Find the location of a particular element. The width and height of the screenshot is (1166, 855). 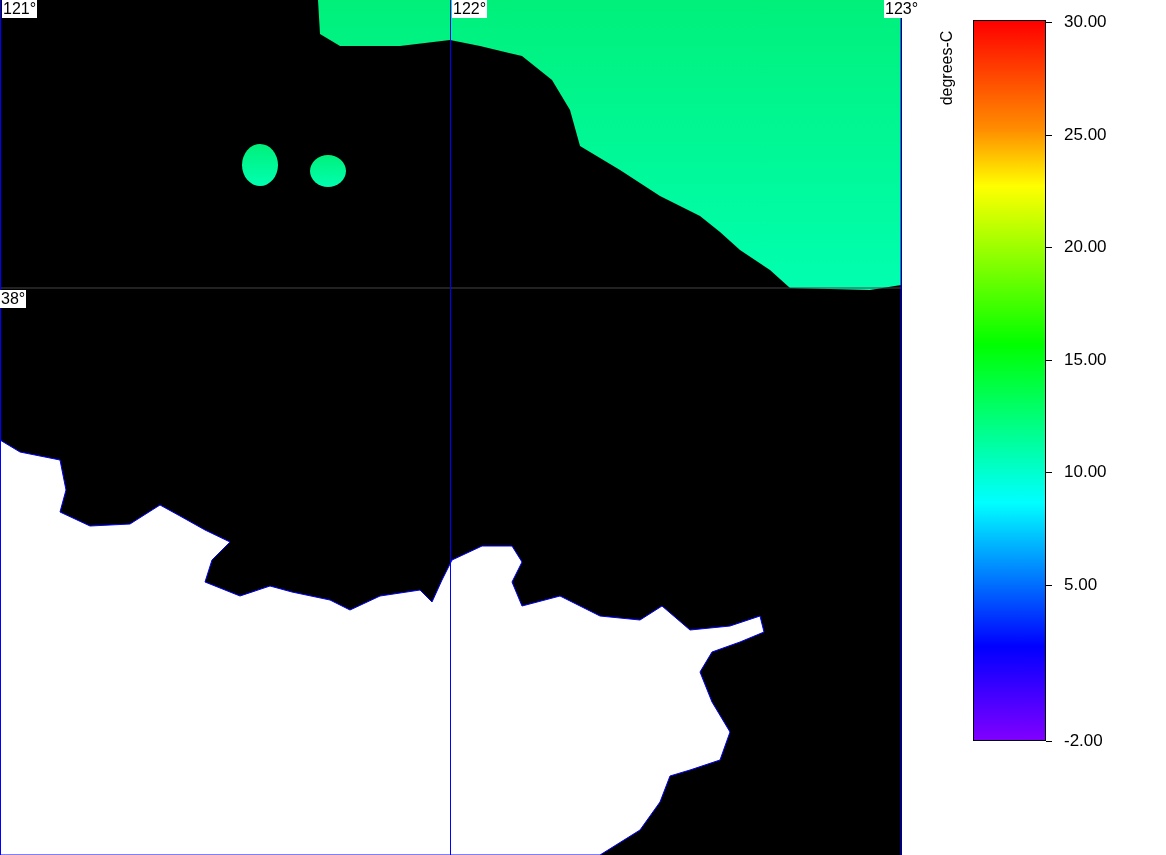

colorbar-tick-label: -2.00 is located at coordinates (1083, 741).